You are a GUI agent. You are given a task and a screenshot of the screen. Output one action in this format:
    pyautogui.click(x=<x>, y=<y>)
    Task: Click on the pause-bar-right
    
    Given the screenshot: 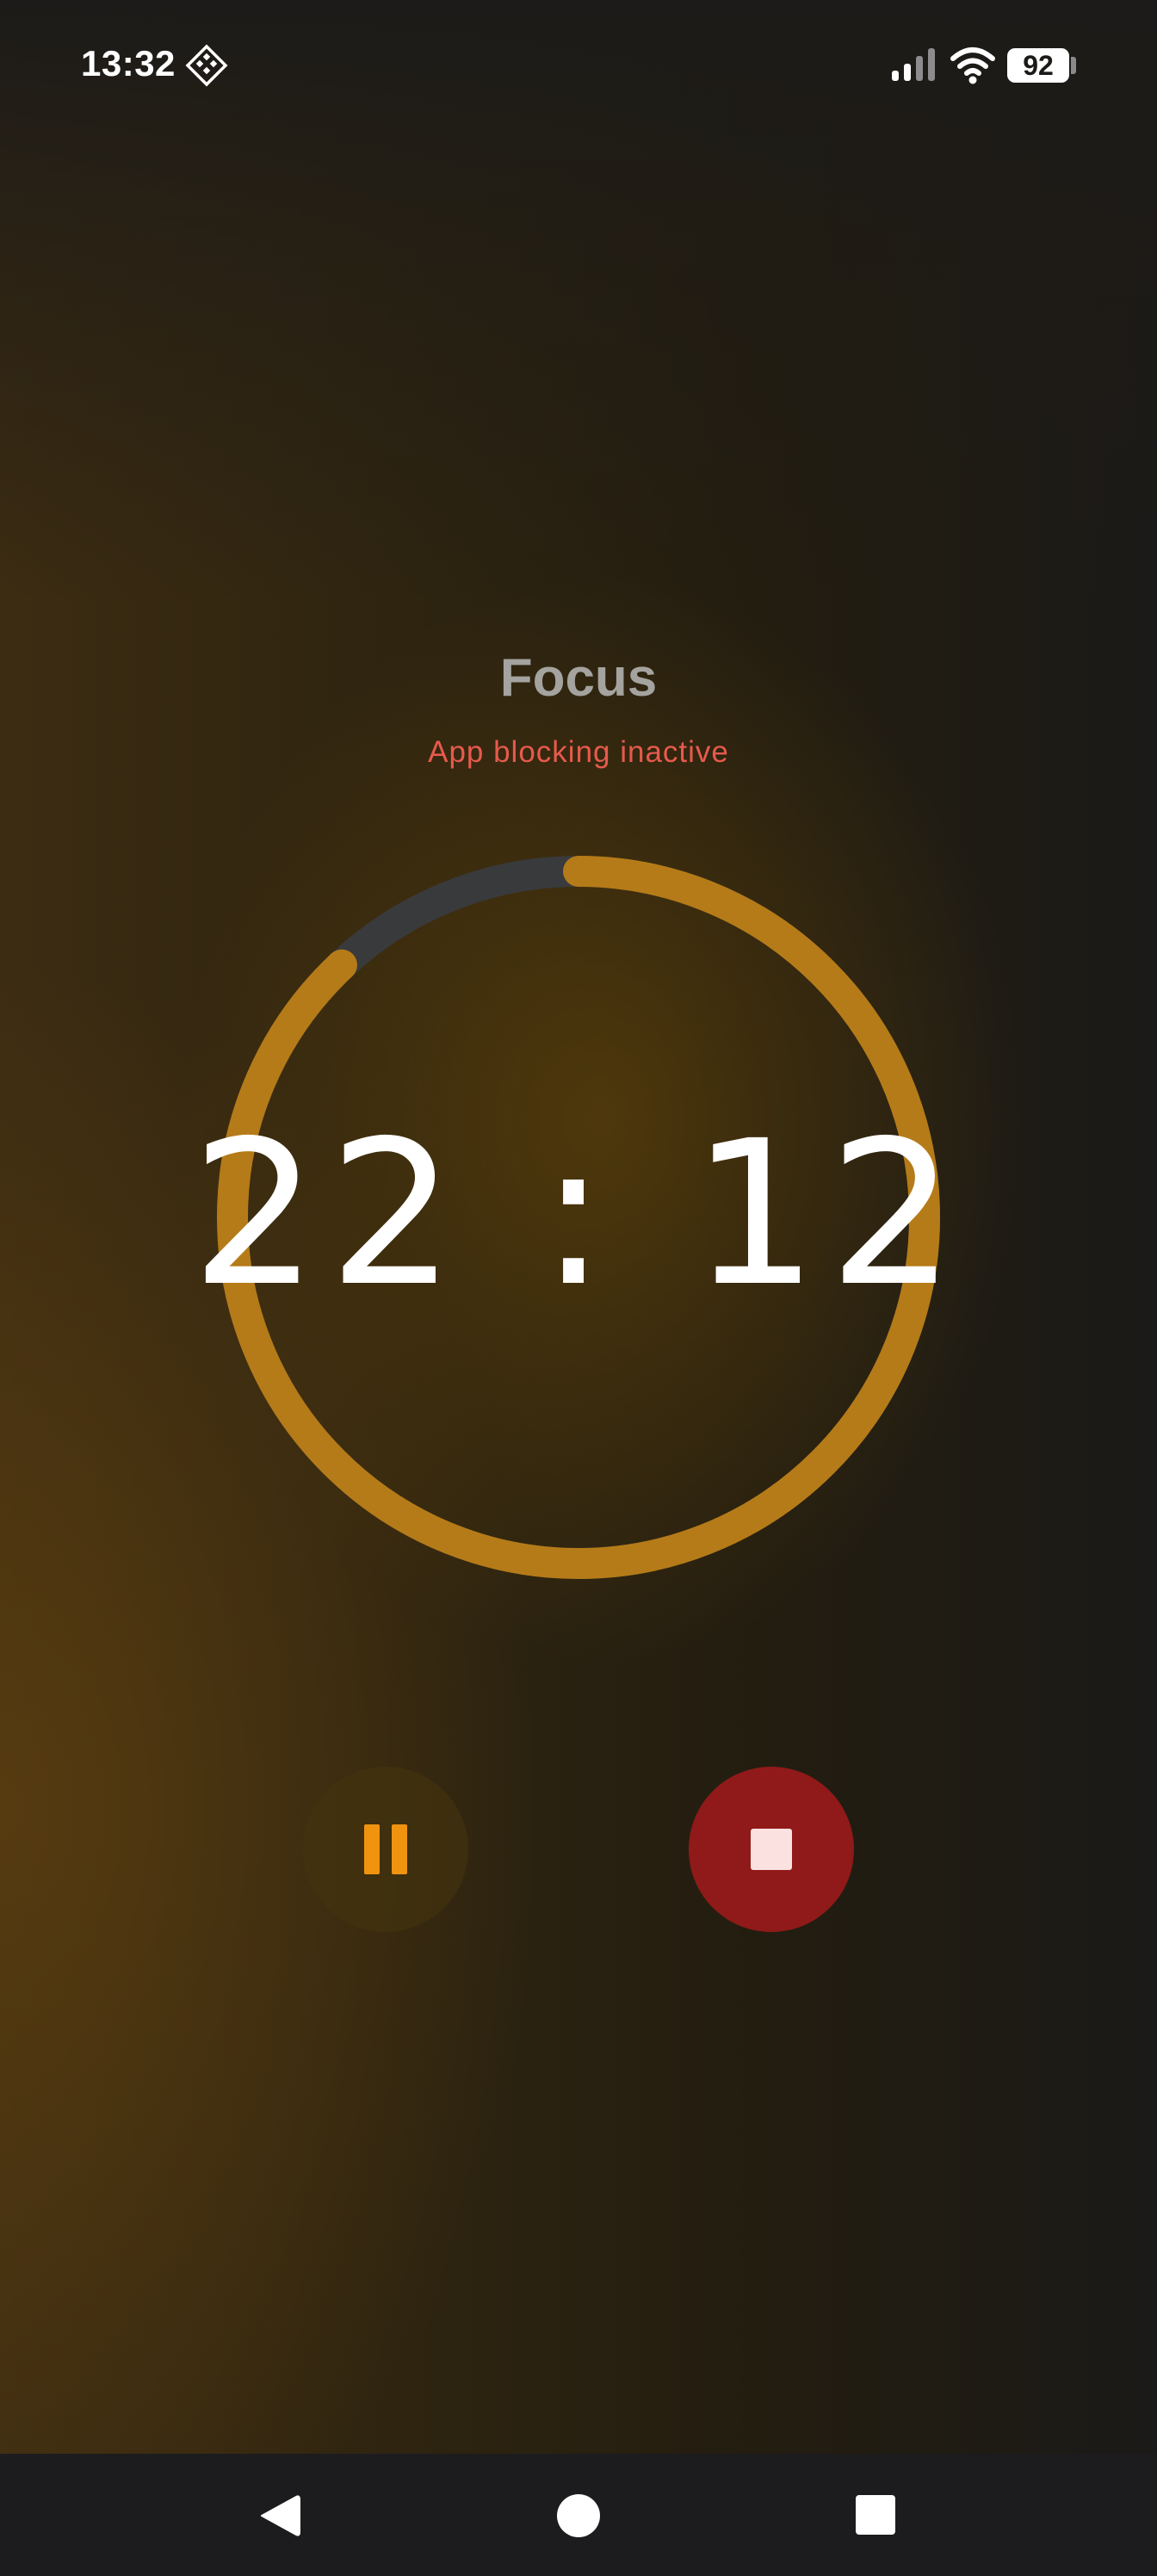 What is the action you would take?
    pyautogui.click(x=399, y=1849)
    